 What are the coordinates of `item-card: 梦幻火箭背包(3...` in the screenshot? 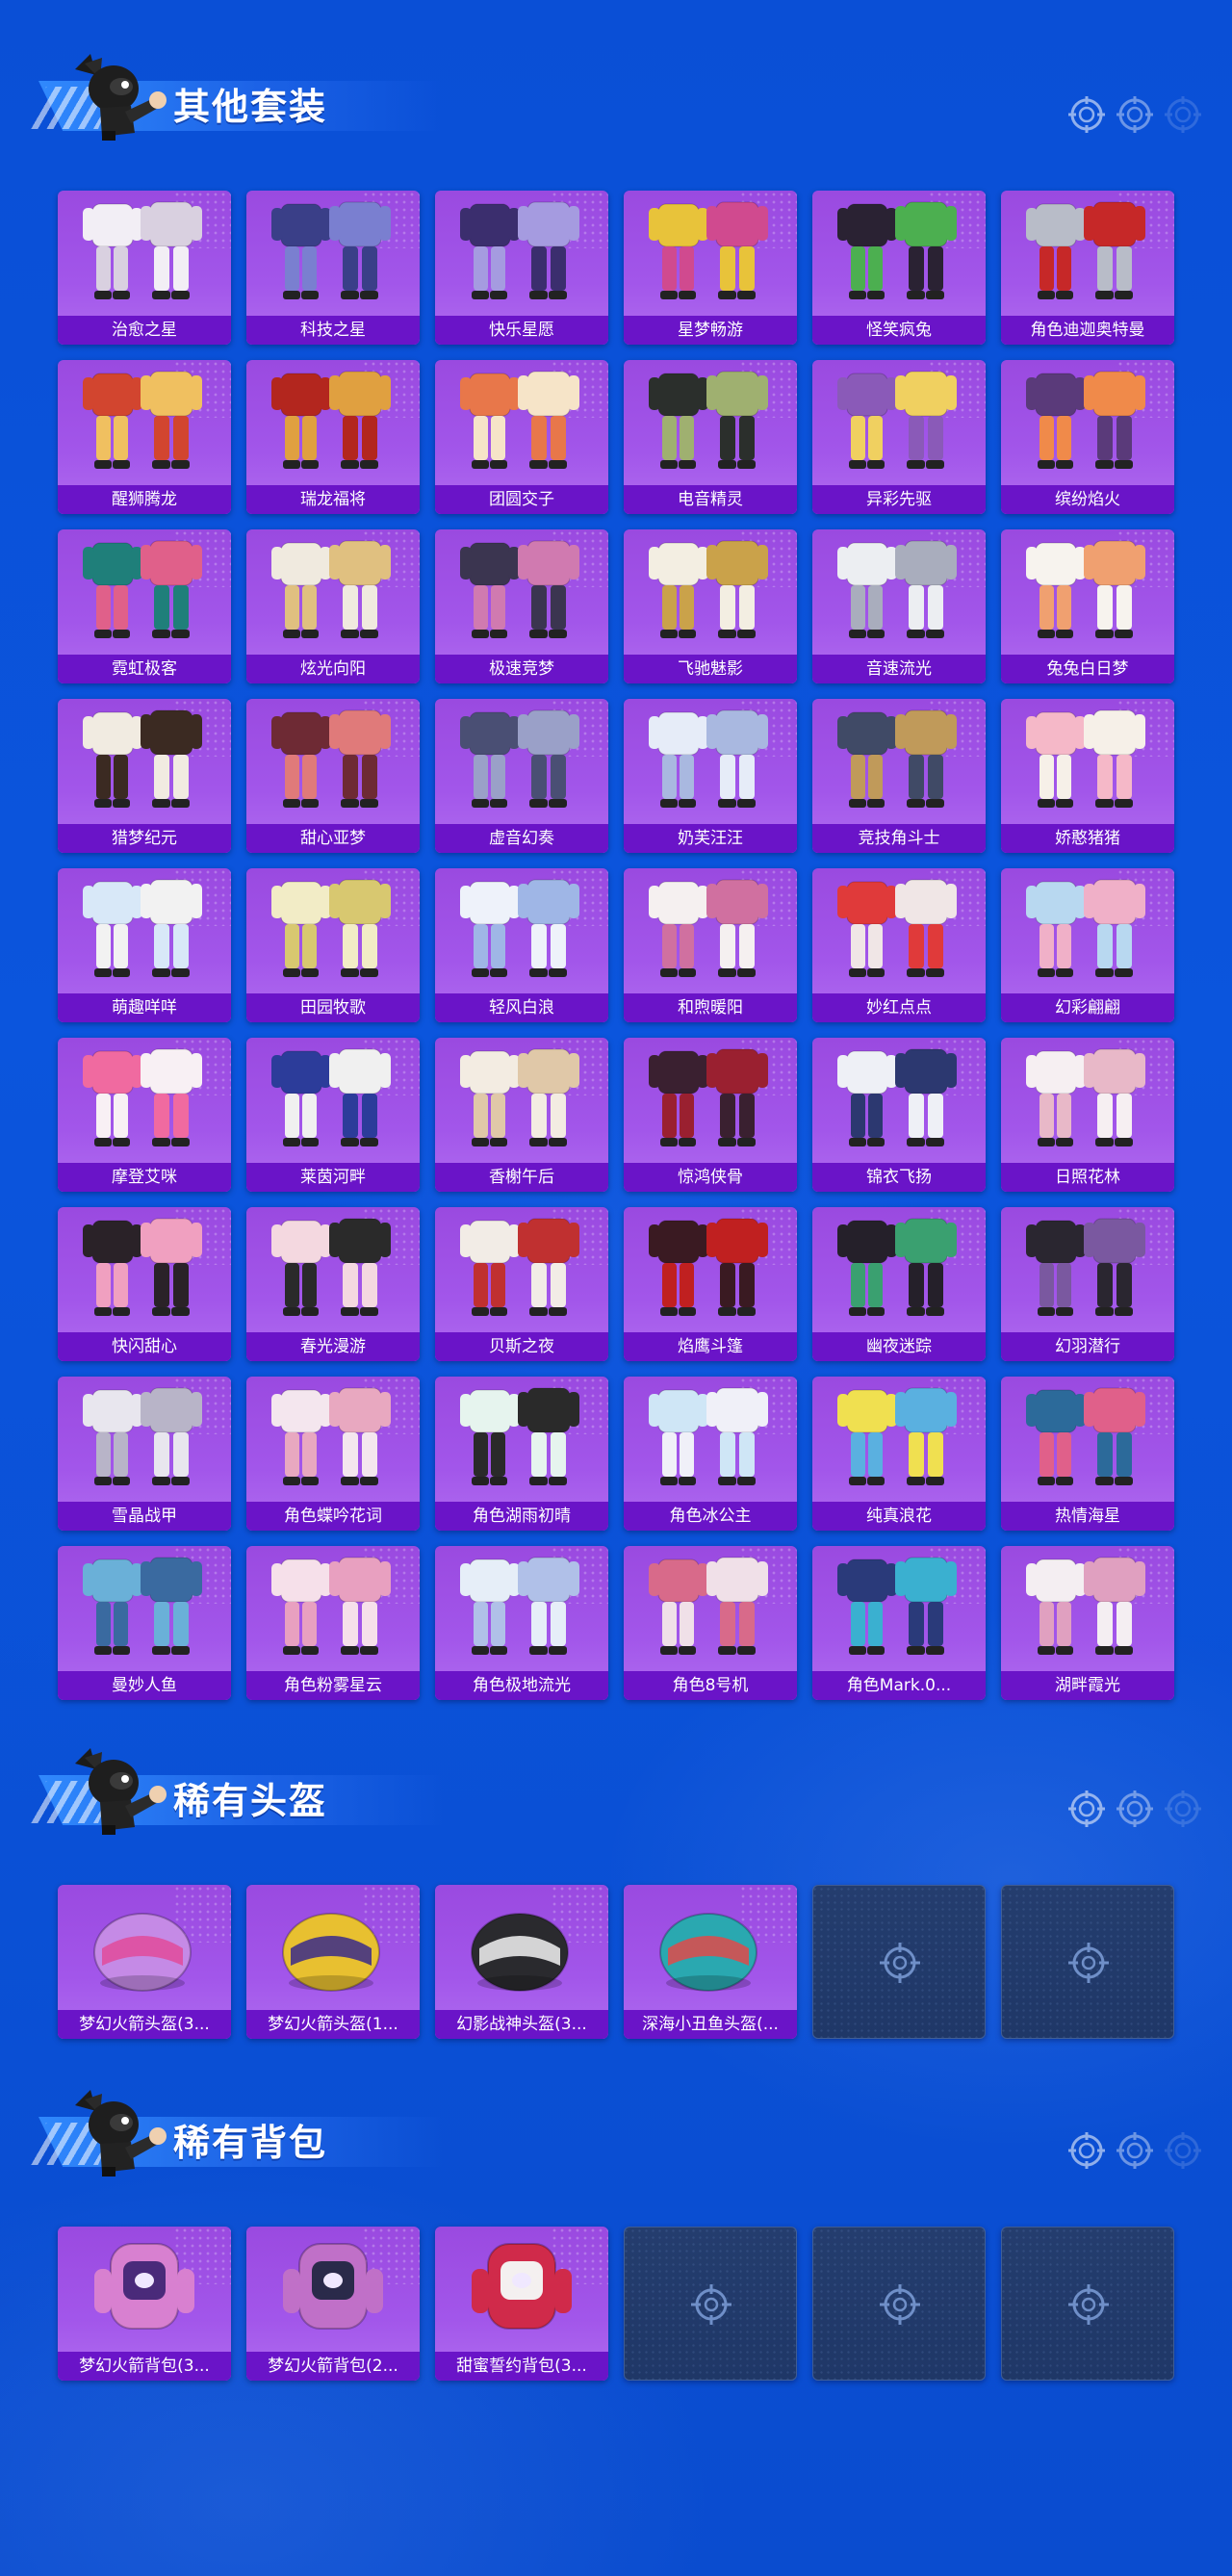 It's located at (144, 2304).